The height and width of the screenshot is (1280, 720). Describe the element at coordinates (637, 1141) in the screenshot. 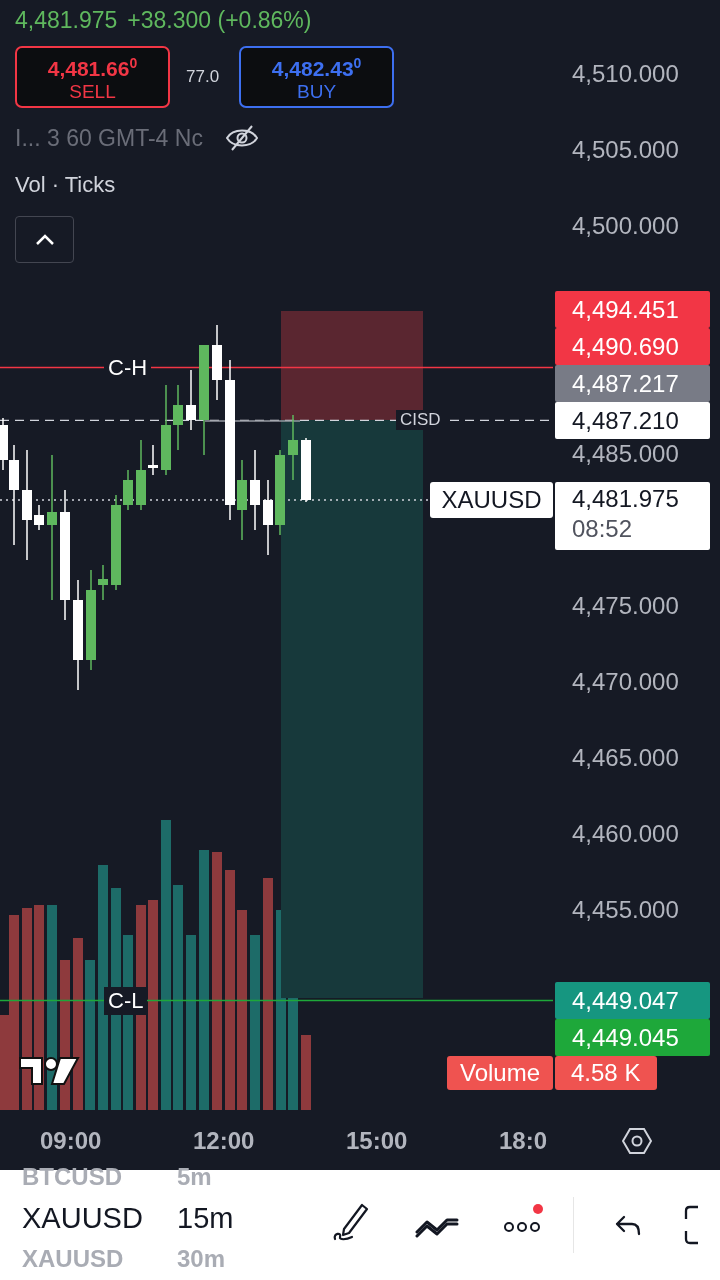

I see `settings-icon` at that location.